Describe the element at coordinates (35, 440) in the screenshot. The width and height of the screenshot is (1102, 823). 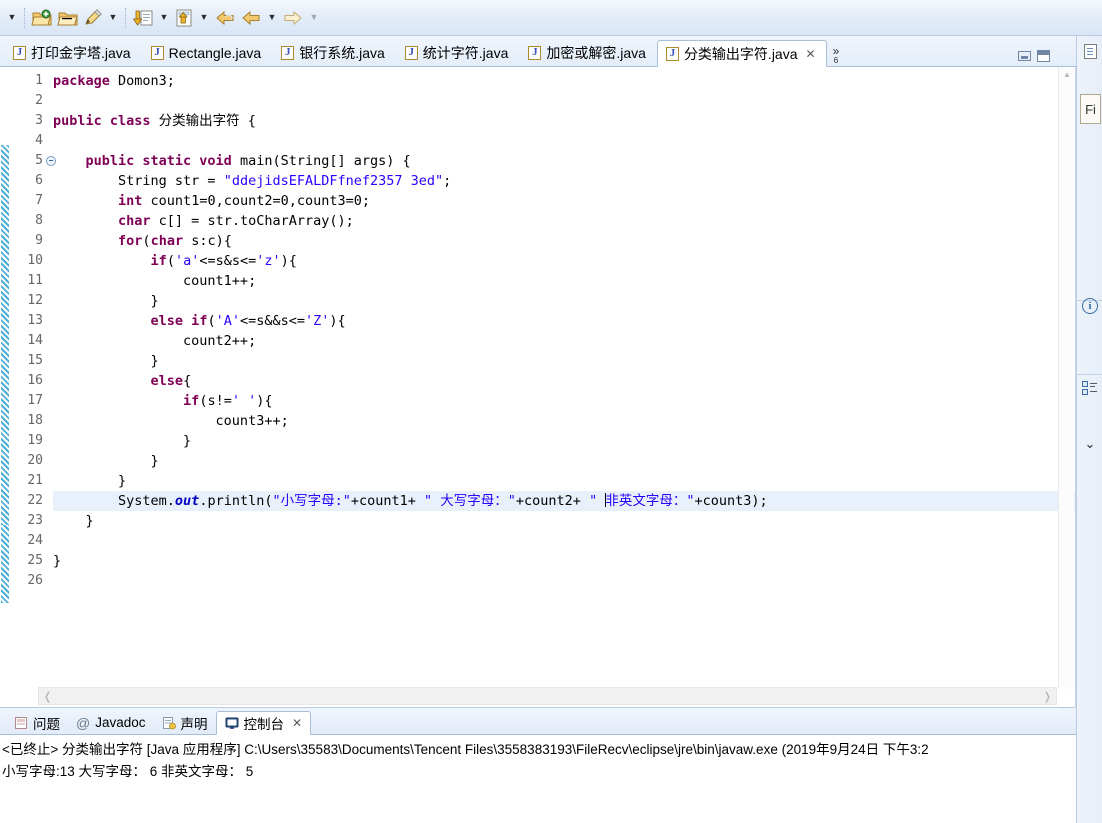
I see `line-number: 19` at that location.